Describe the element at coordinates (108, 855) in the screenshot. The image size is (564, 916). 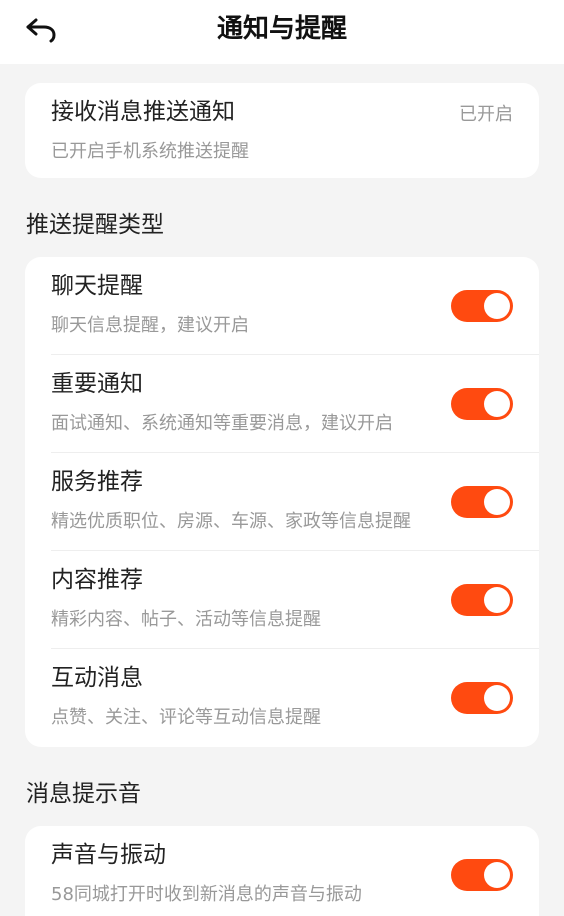
I see `setting-row-title: 声音与振动` at that location.